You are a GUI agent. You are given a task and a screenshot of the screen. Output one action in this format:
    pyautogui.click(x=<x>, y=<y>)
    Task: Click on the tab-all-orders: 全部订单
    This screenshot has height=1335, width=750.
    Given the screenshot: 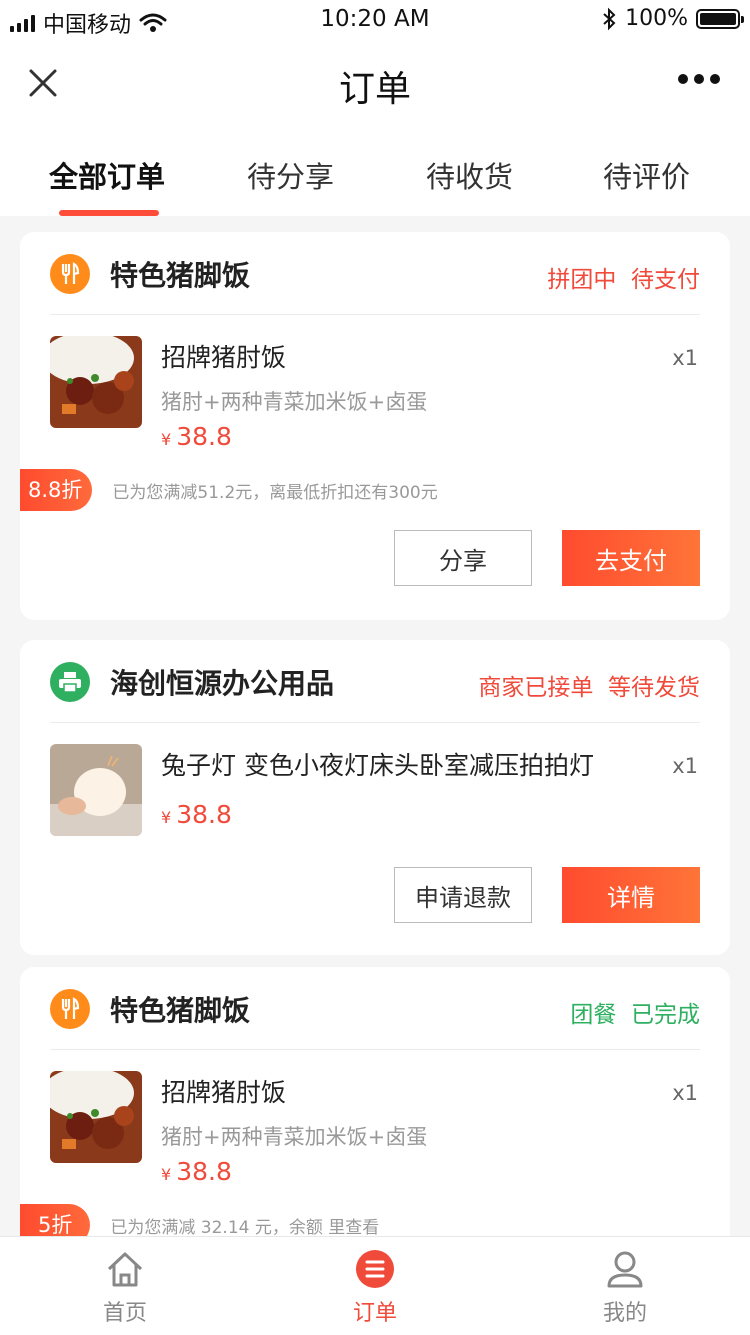 What is the action you would take?
    pyautogui.click(x=107, y=175)
    